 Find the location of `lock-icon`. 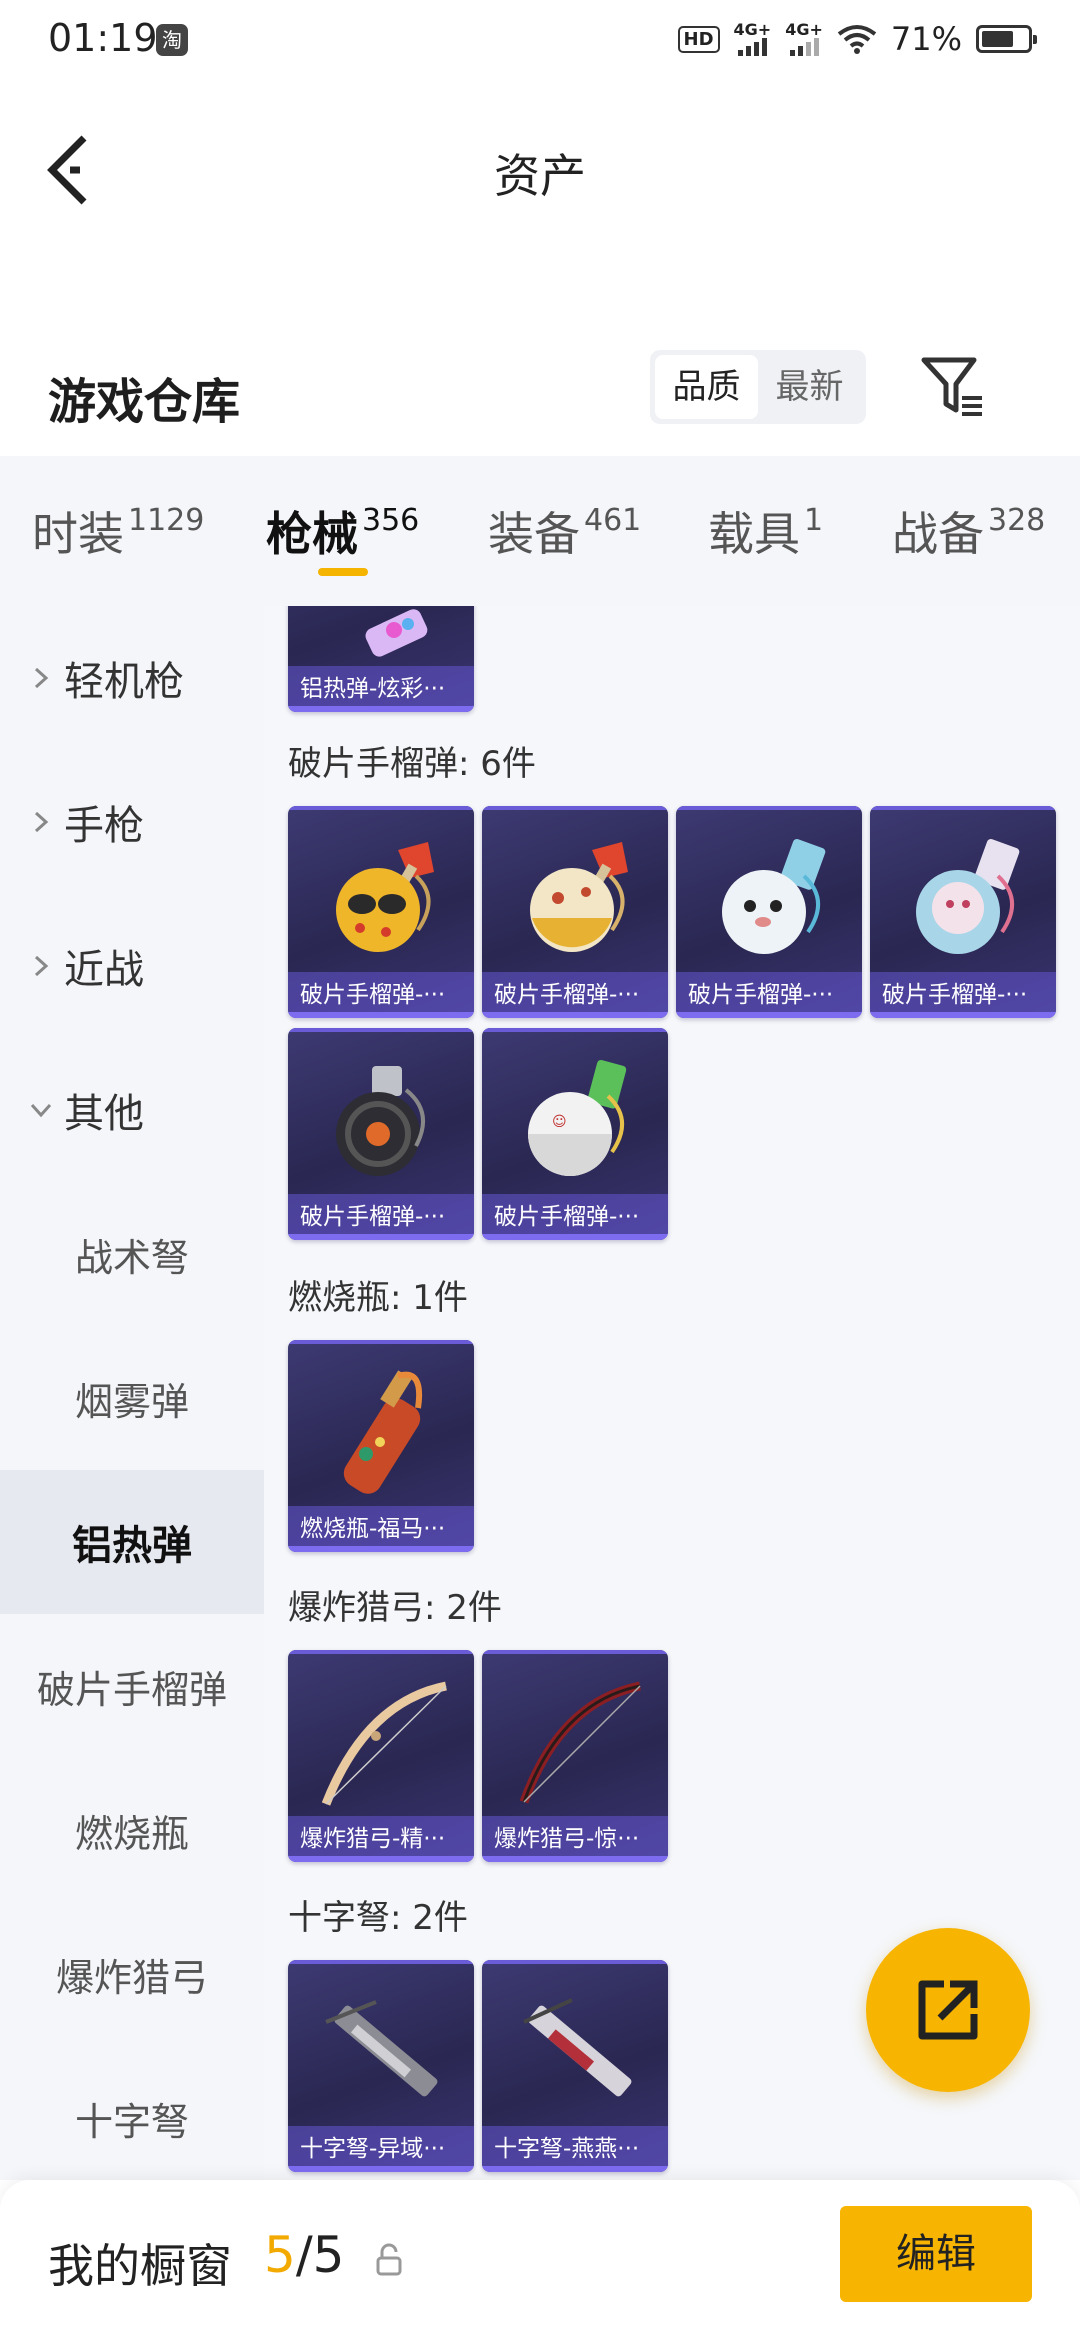

lock-icon is located at coordinates (389, 2259).